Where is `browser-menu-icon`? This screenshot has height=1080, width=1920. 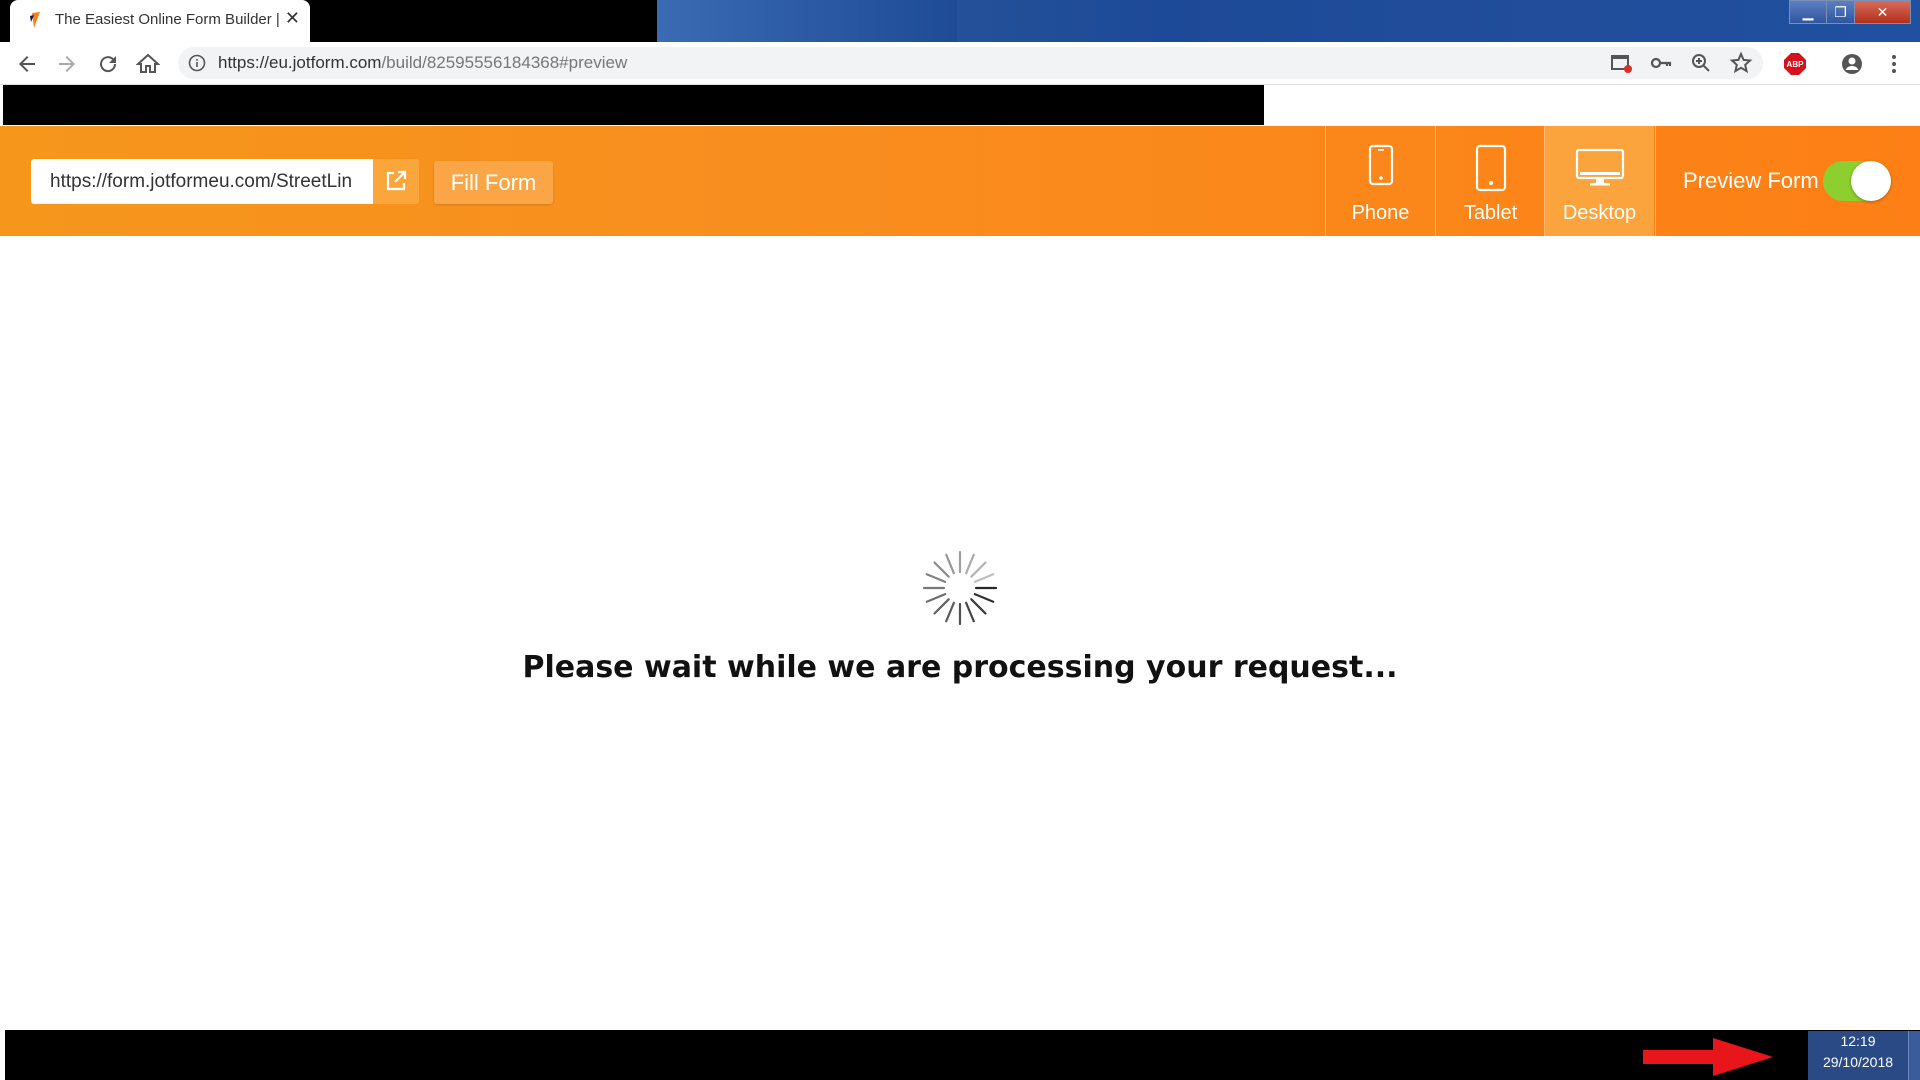
browser-menu-icon is located at coordinates (1894, 64).